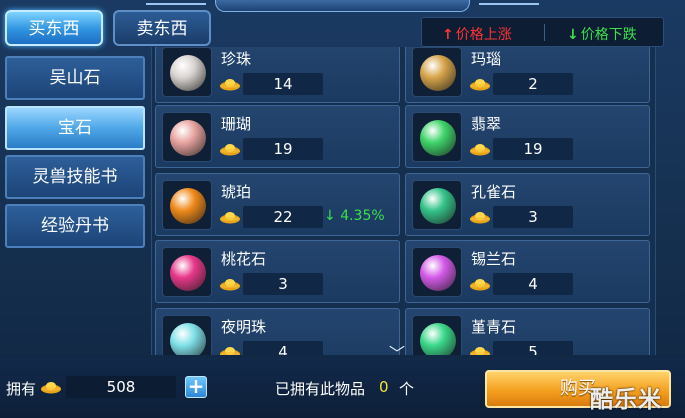  What do you see at coordinates (320, 389) in the screenshot?
I see `owned-item-label: 已拥有此物品` at bounding box center [320, 389].